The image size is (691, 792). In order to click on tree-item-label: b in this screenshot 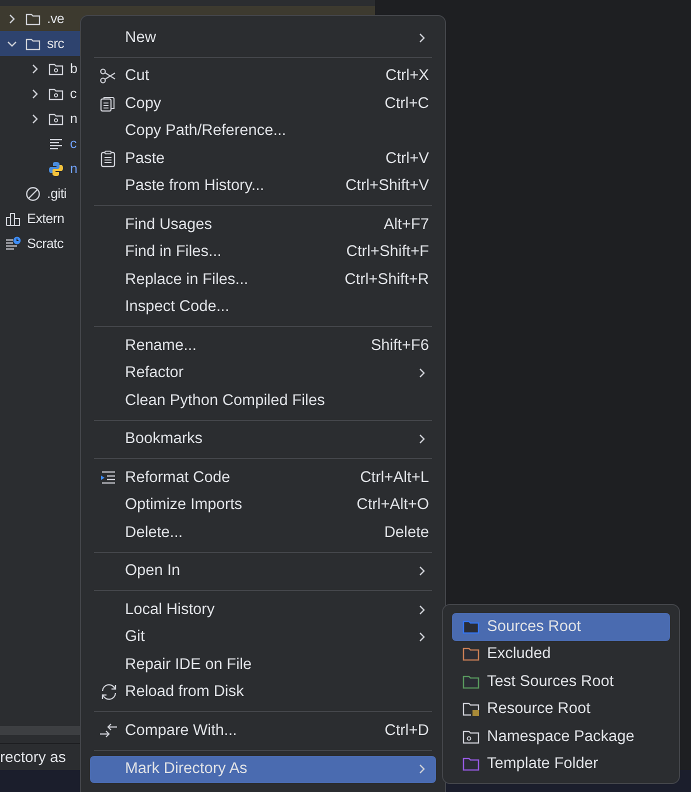, I will do `click(74, 68)`.